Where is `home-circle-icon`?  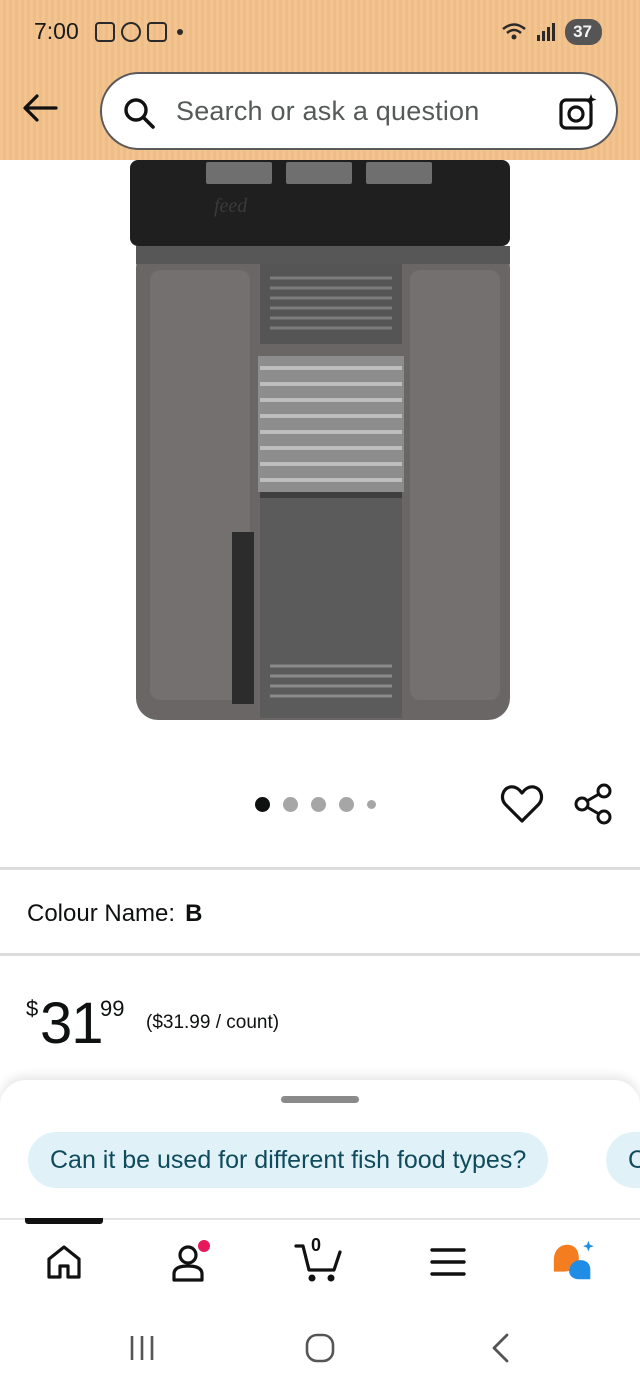 home-circle-icon is located at coordinates (320, 1348).